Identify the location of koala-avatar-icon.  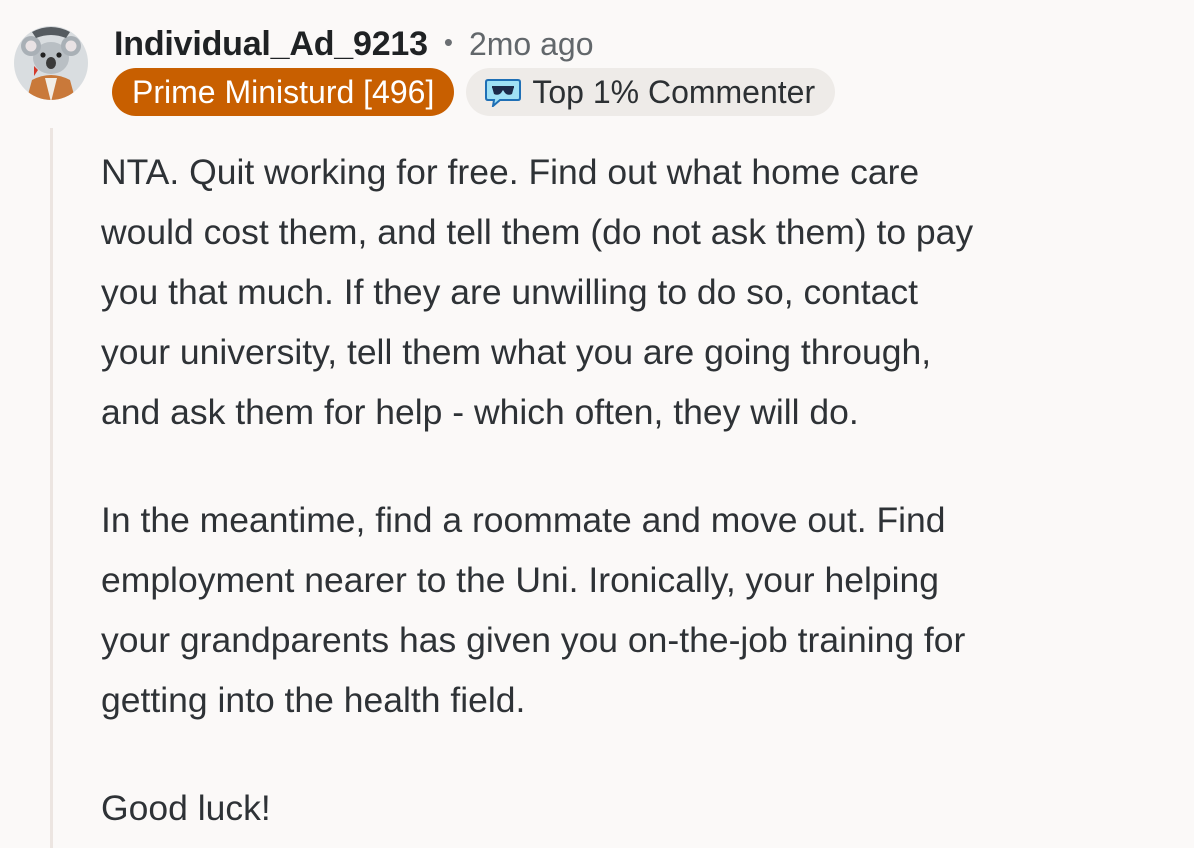
(51, 63).